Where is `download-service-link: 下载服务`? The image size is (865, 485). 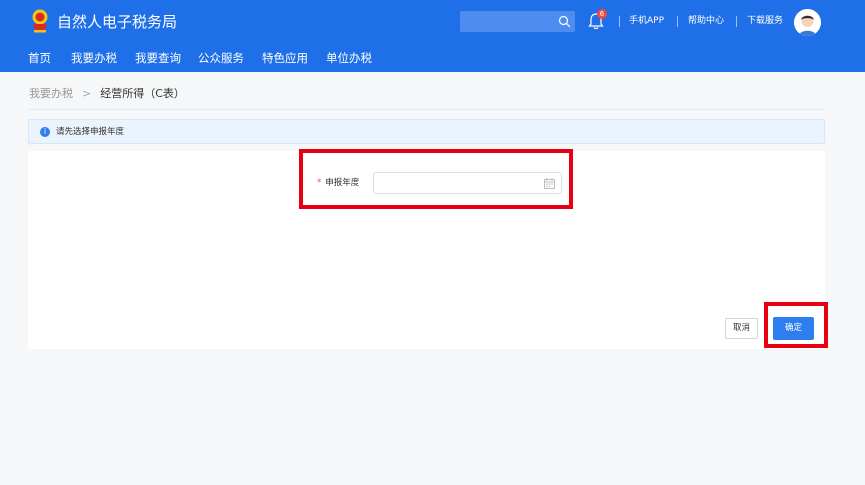
download-service-link: 下载服务 is located at coordinates (765, 21).